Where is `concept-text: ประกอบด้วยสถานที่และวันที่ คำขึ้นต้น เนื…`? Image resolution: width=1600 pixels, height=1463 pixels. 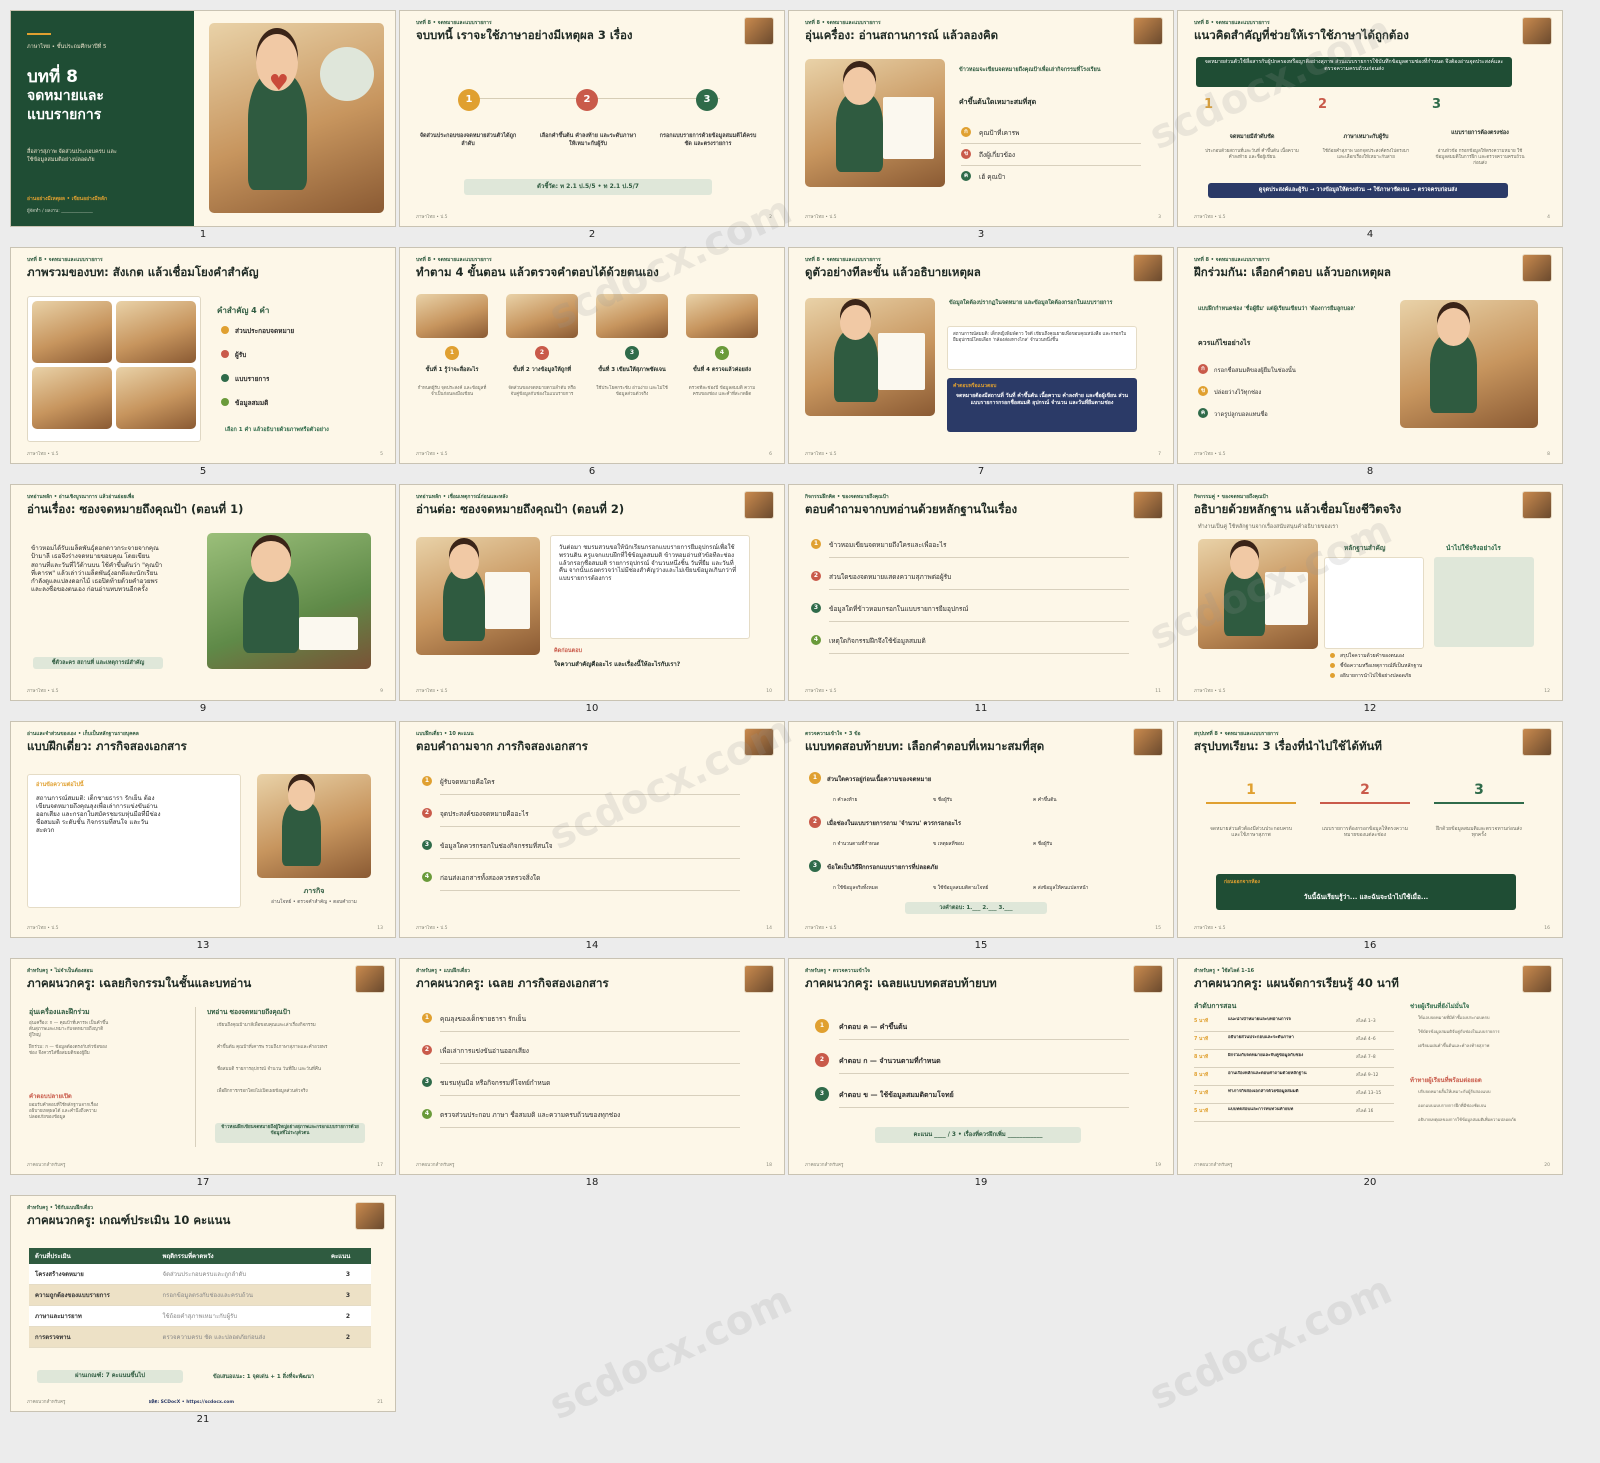
concept-text: ประกอบด้วยสถานที่และวันที่ คำขึ้นต้น เนื… is located at coordinates (1252, 154).